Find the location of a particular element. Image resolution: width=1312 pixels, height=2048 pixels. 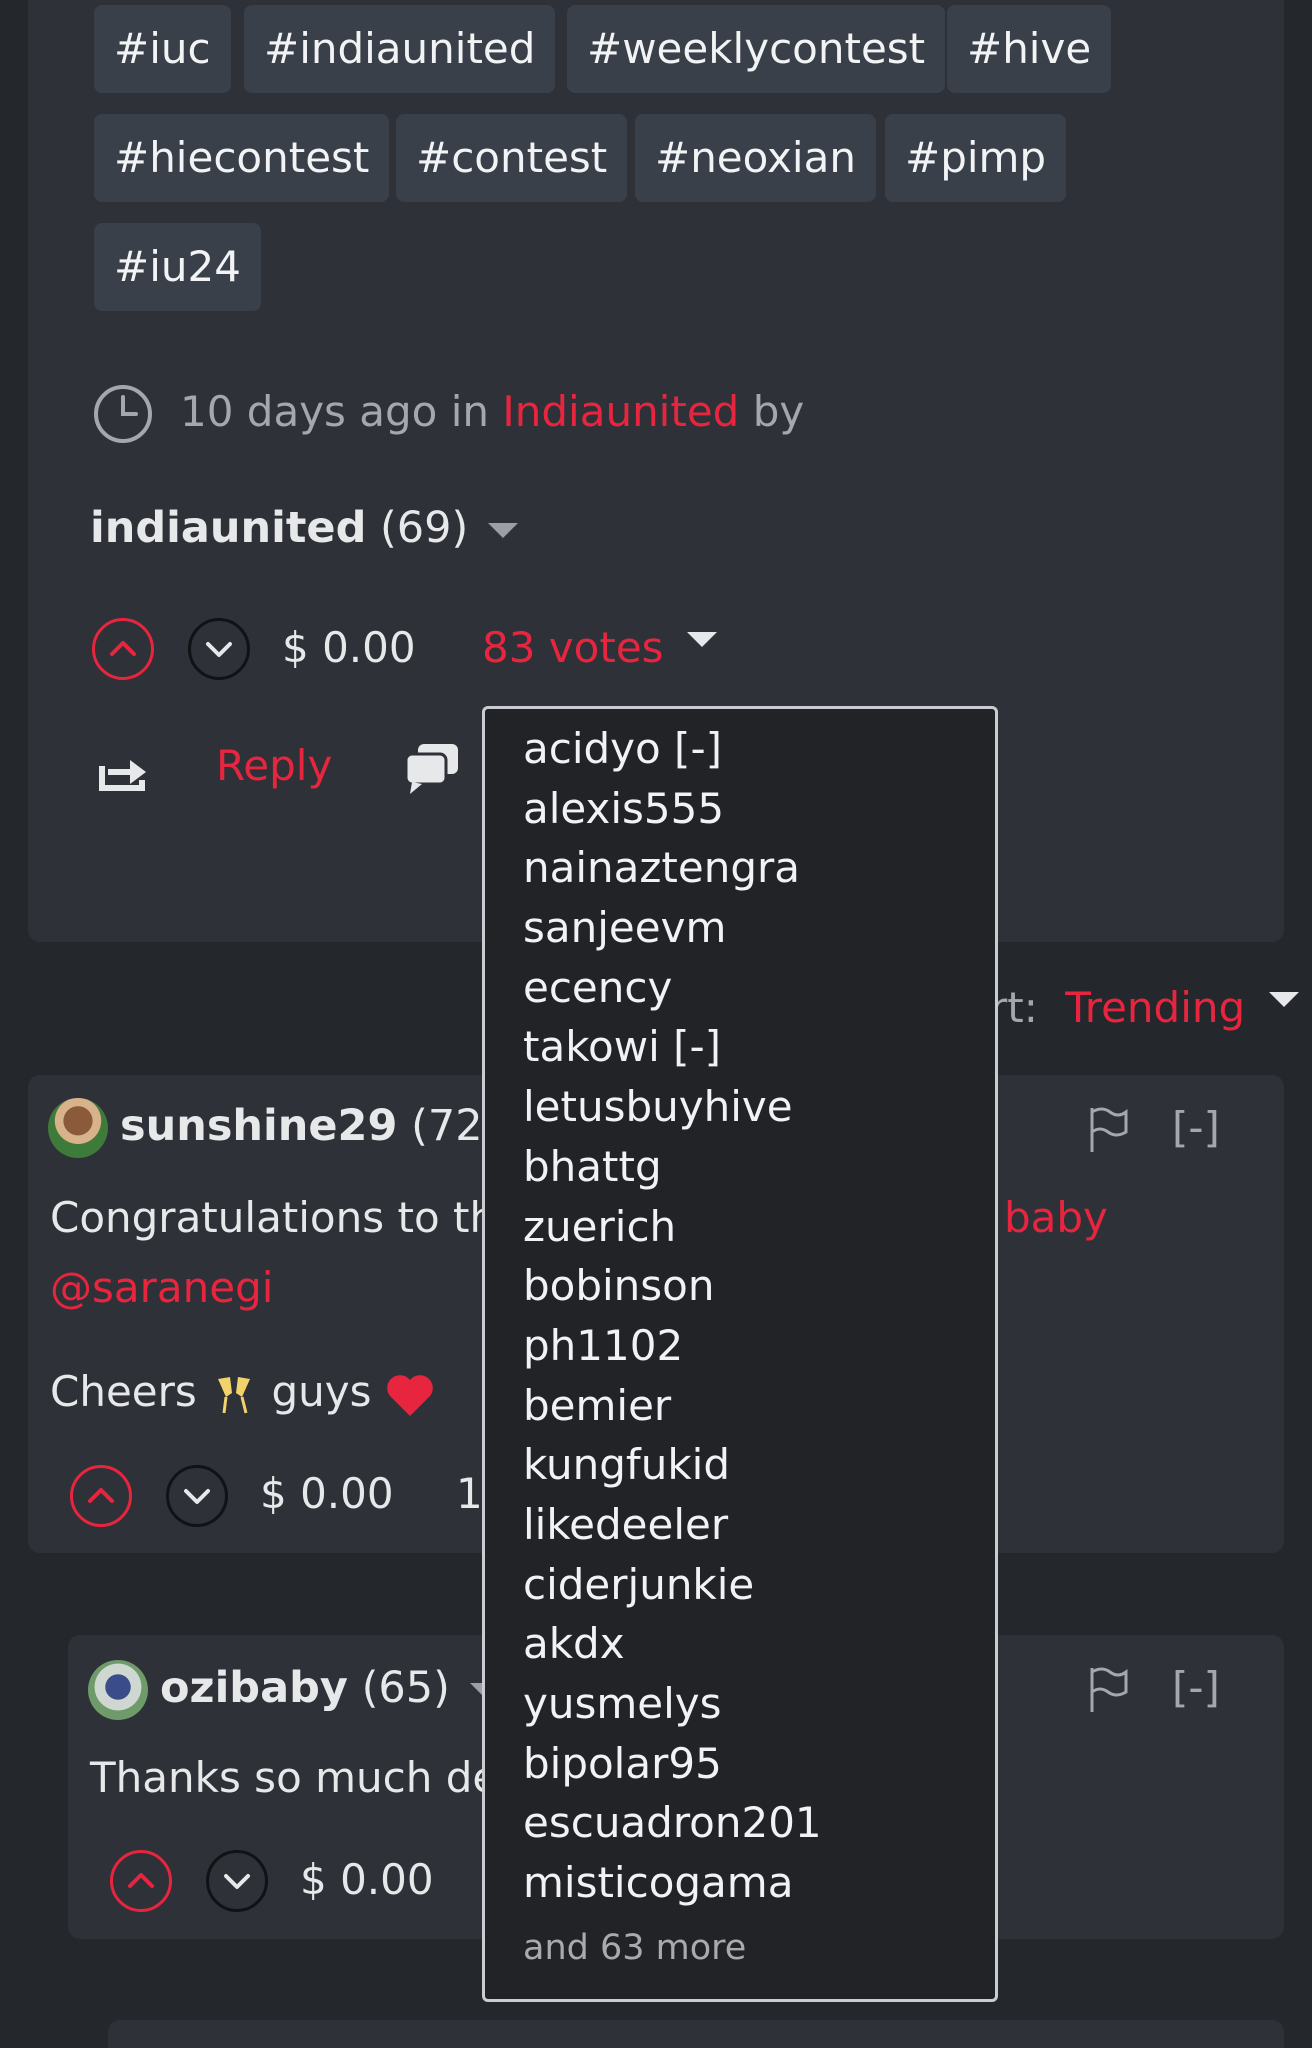

comment-author-name: sunshine29 is located at coordinates (258, 1126).